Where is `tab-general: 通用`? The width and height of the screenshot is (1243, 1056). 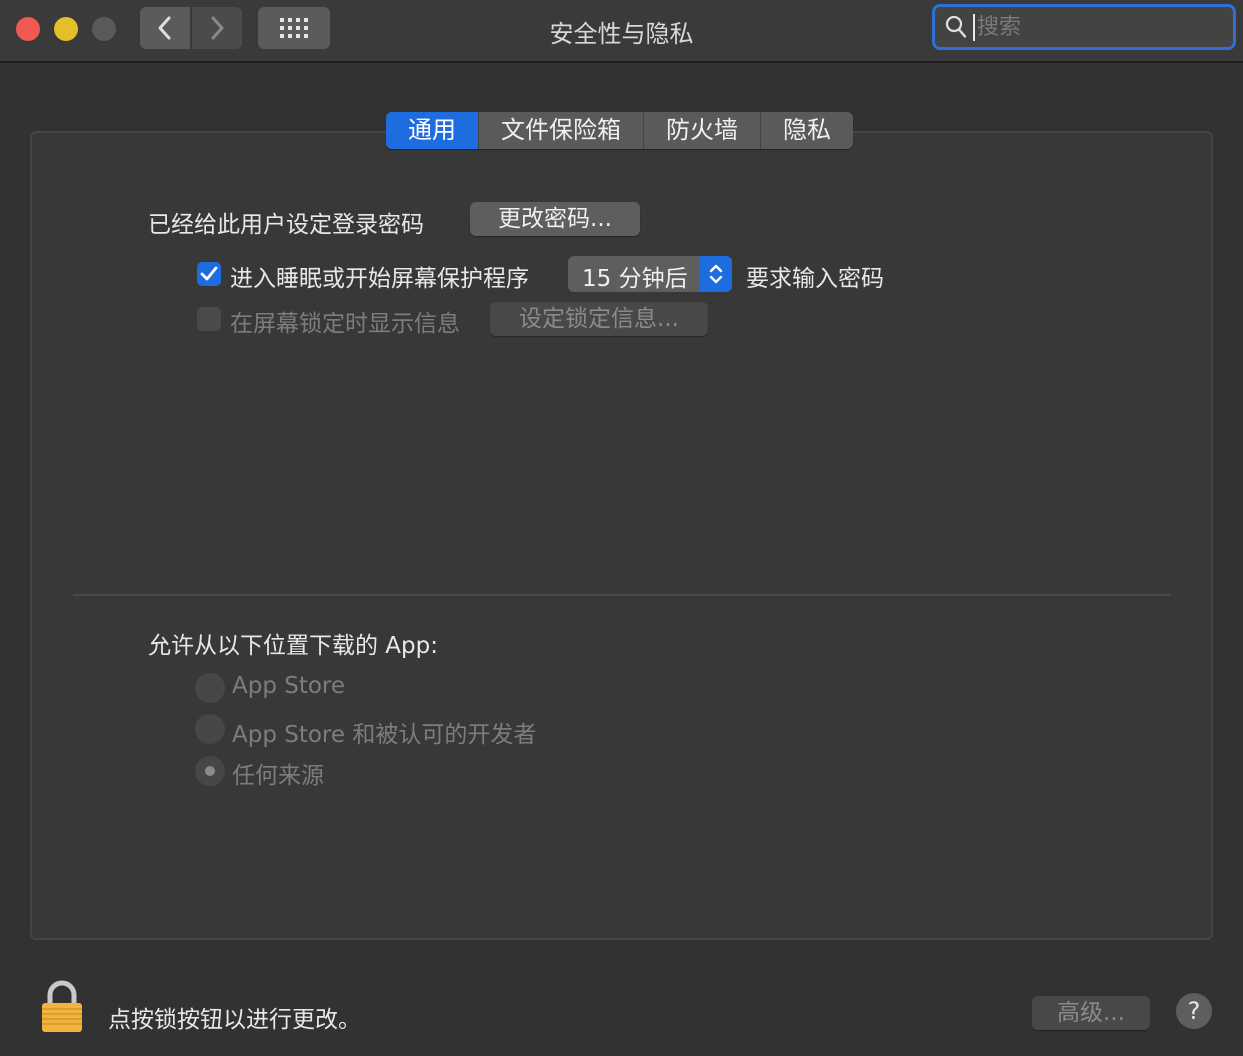
tab-general: 通用 is located at coordinates (432, 130).